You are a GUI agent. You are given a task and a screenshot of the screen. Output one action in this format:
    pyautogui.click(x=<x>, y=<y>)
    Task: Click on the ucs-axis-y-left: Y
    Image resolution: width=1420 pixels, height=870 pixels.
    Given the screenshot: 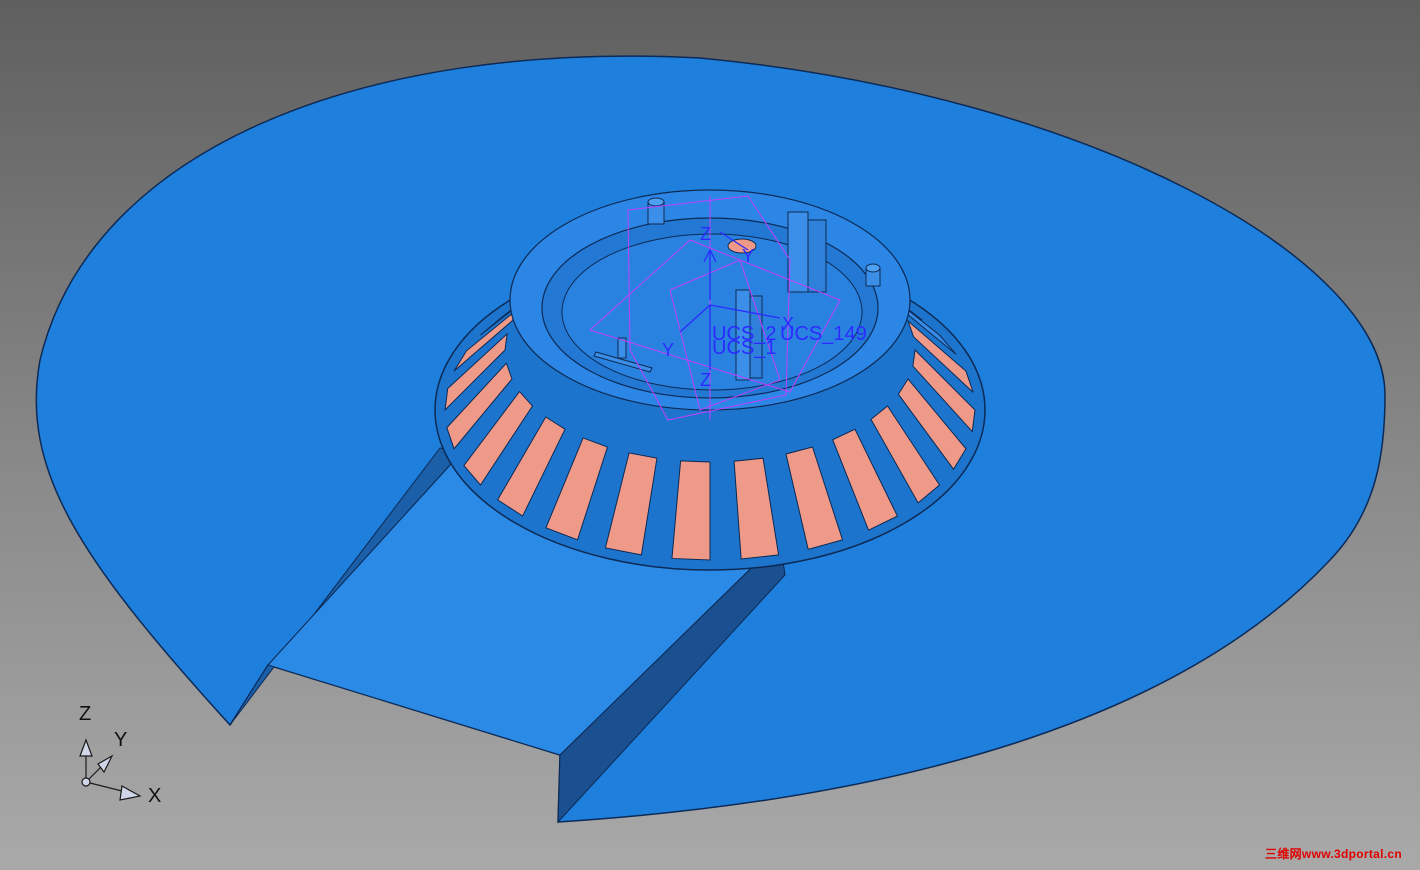 What is the action you would take?
    pyautogui.click(x=668, y=350)
    